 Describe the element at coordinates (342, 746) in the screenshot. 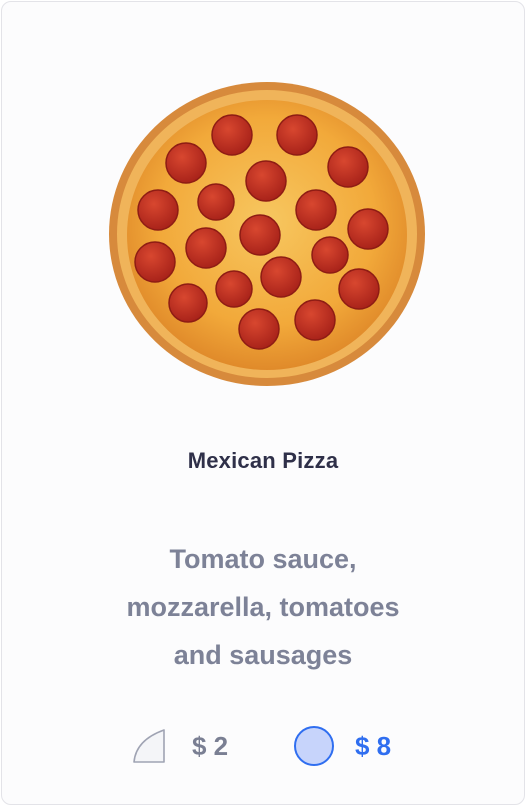

I see `whole-option: $ 8` at that location.